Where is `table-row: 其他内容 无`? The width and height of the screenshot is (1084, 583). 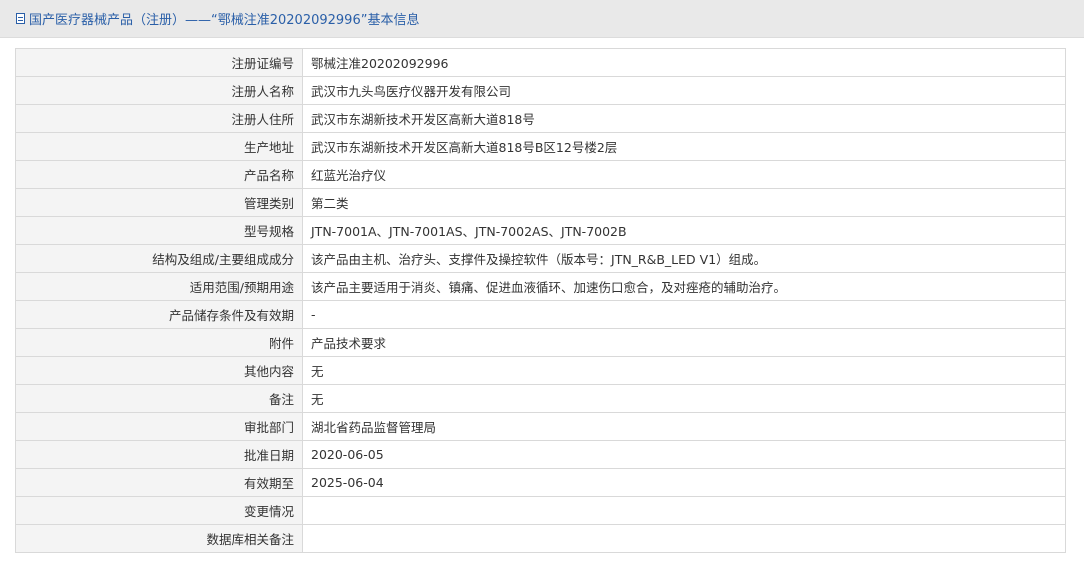
table-row: 其他内容 无 is located at coordinates (540, 370).